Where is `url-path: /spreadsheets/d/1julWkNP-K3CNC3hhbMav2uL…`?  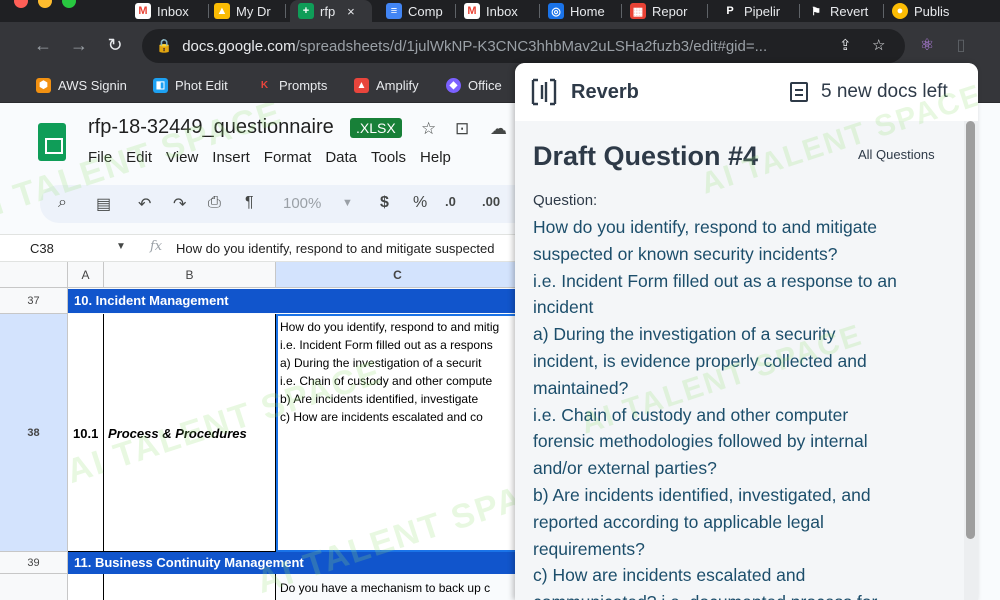
url-path: /spreadsheets/d/1julWkNP-K3CNC3hhbMav2uL… is located at coordinates (531, 46).